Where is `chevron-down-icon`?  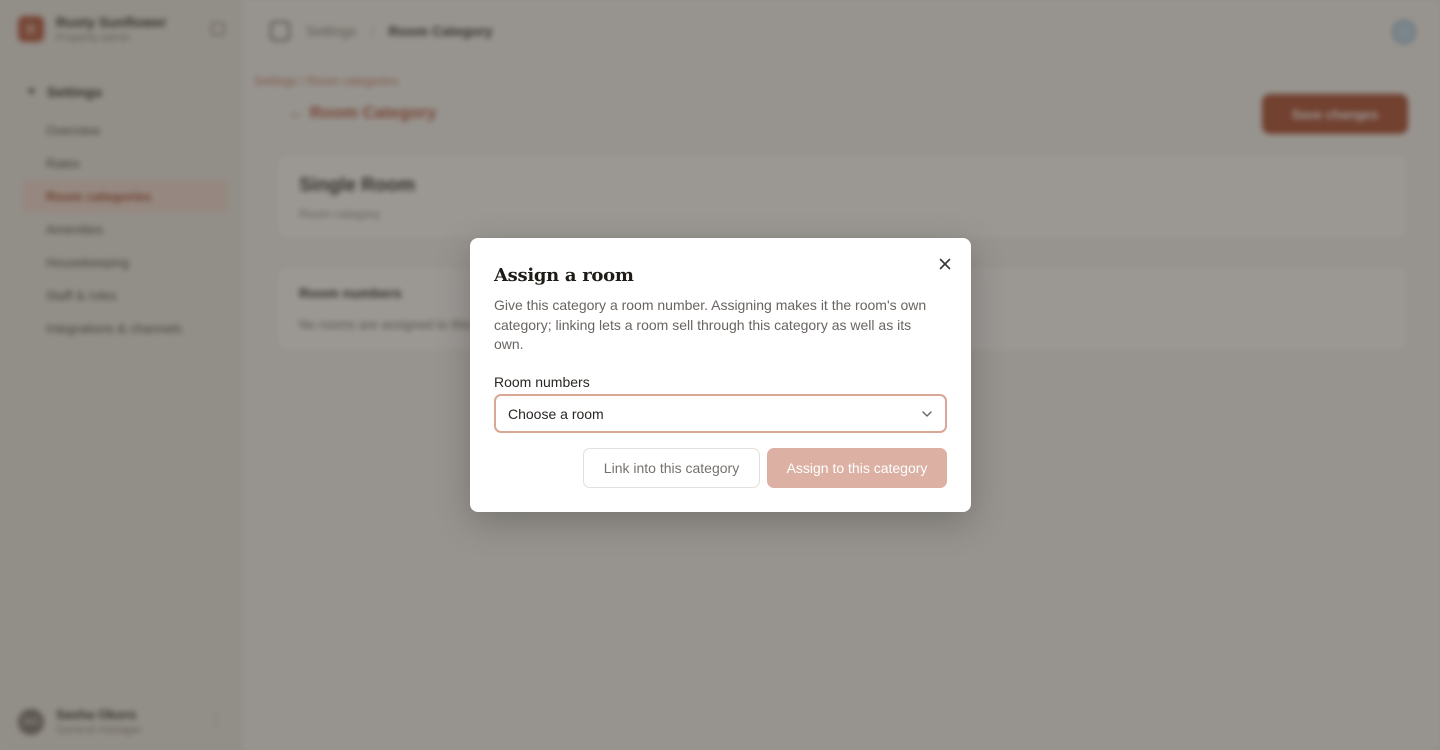 chevron-down-icon is located at coordinates (927, 414).